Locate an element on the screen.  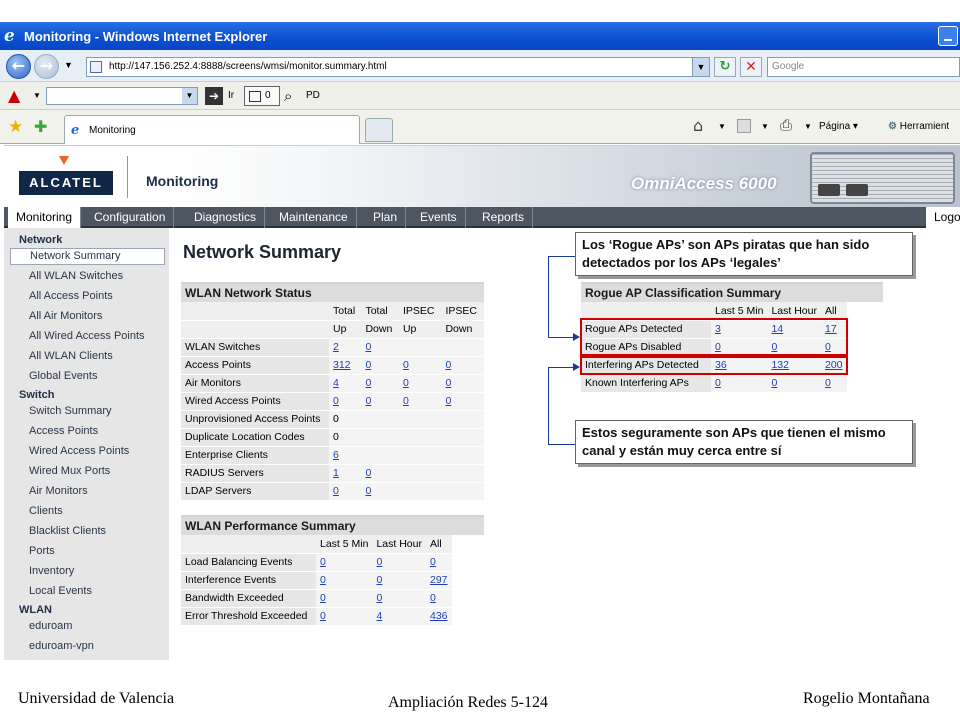
sidebar-item-air-monitors: Air Monitors is located at coordinates (58, 491).